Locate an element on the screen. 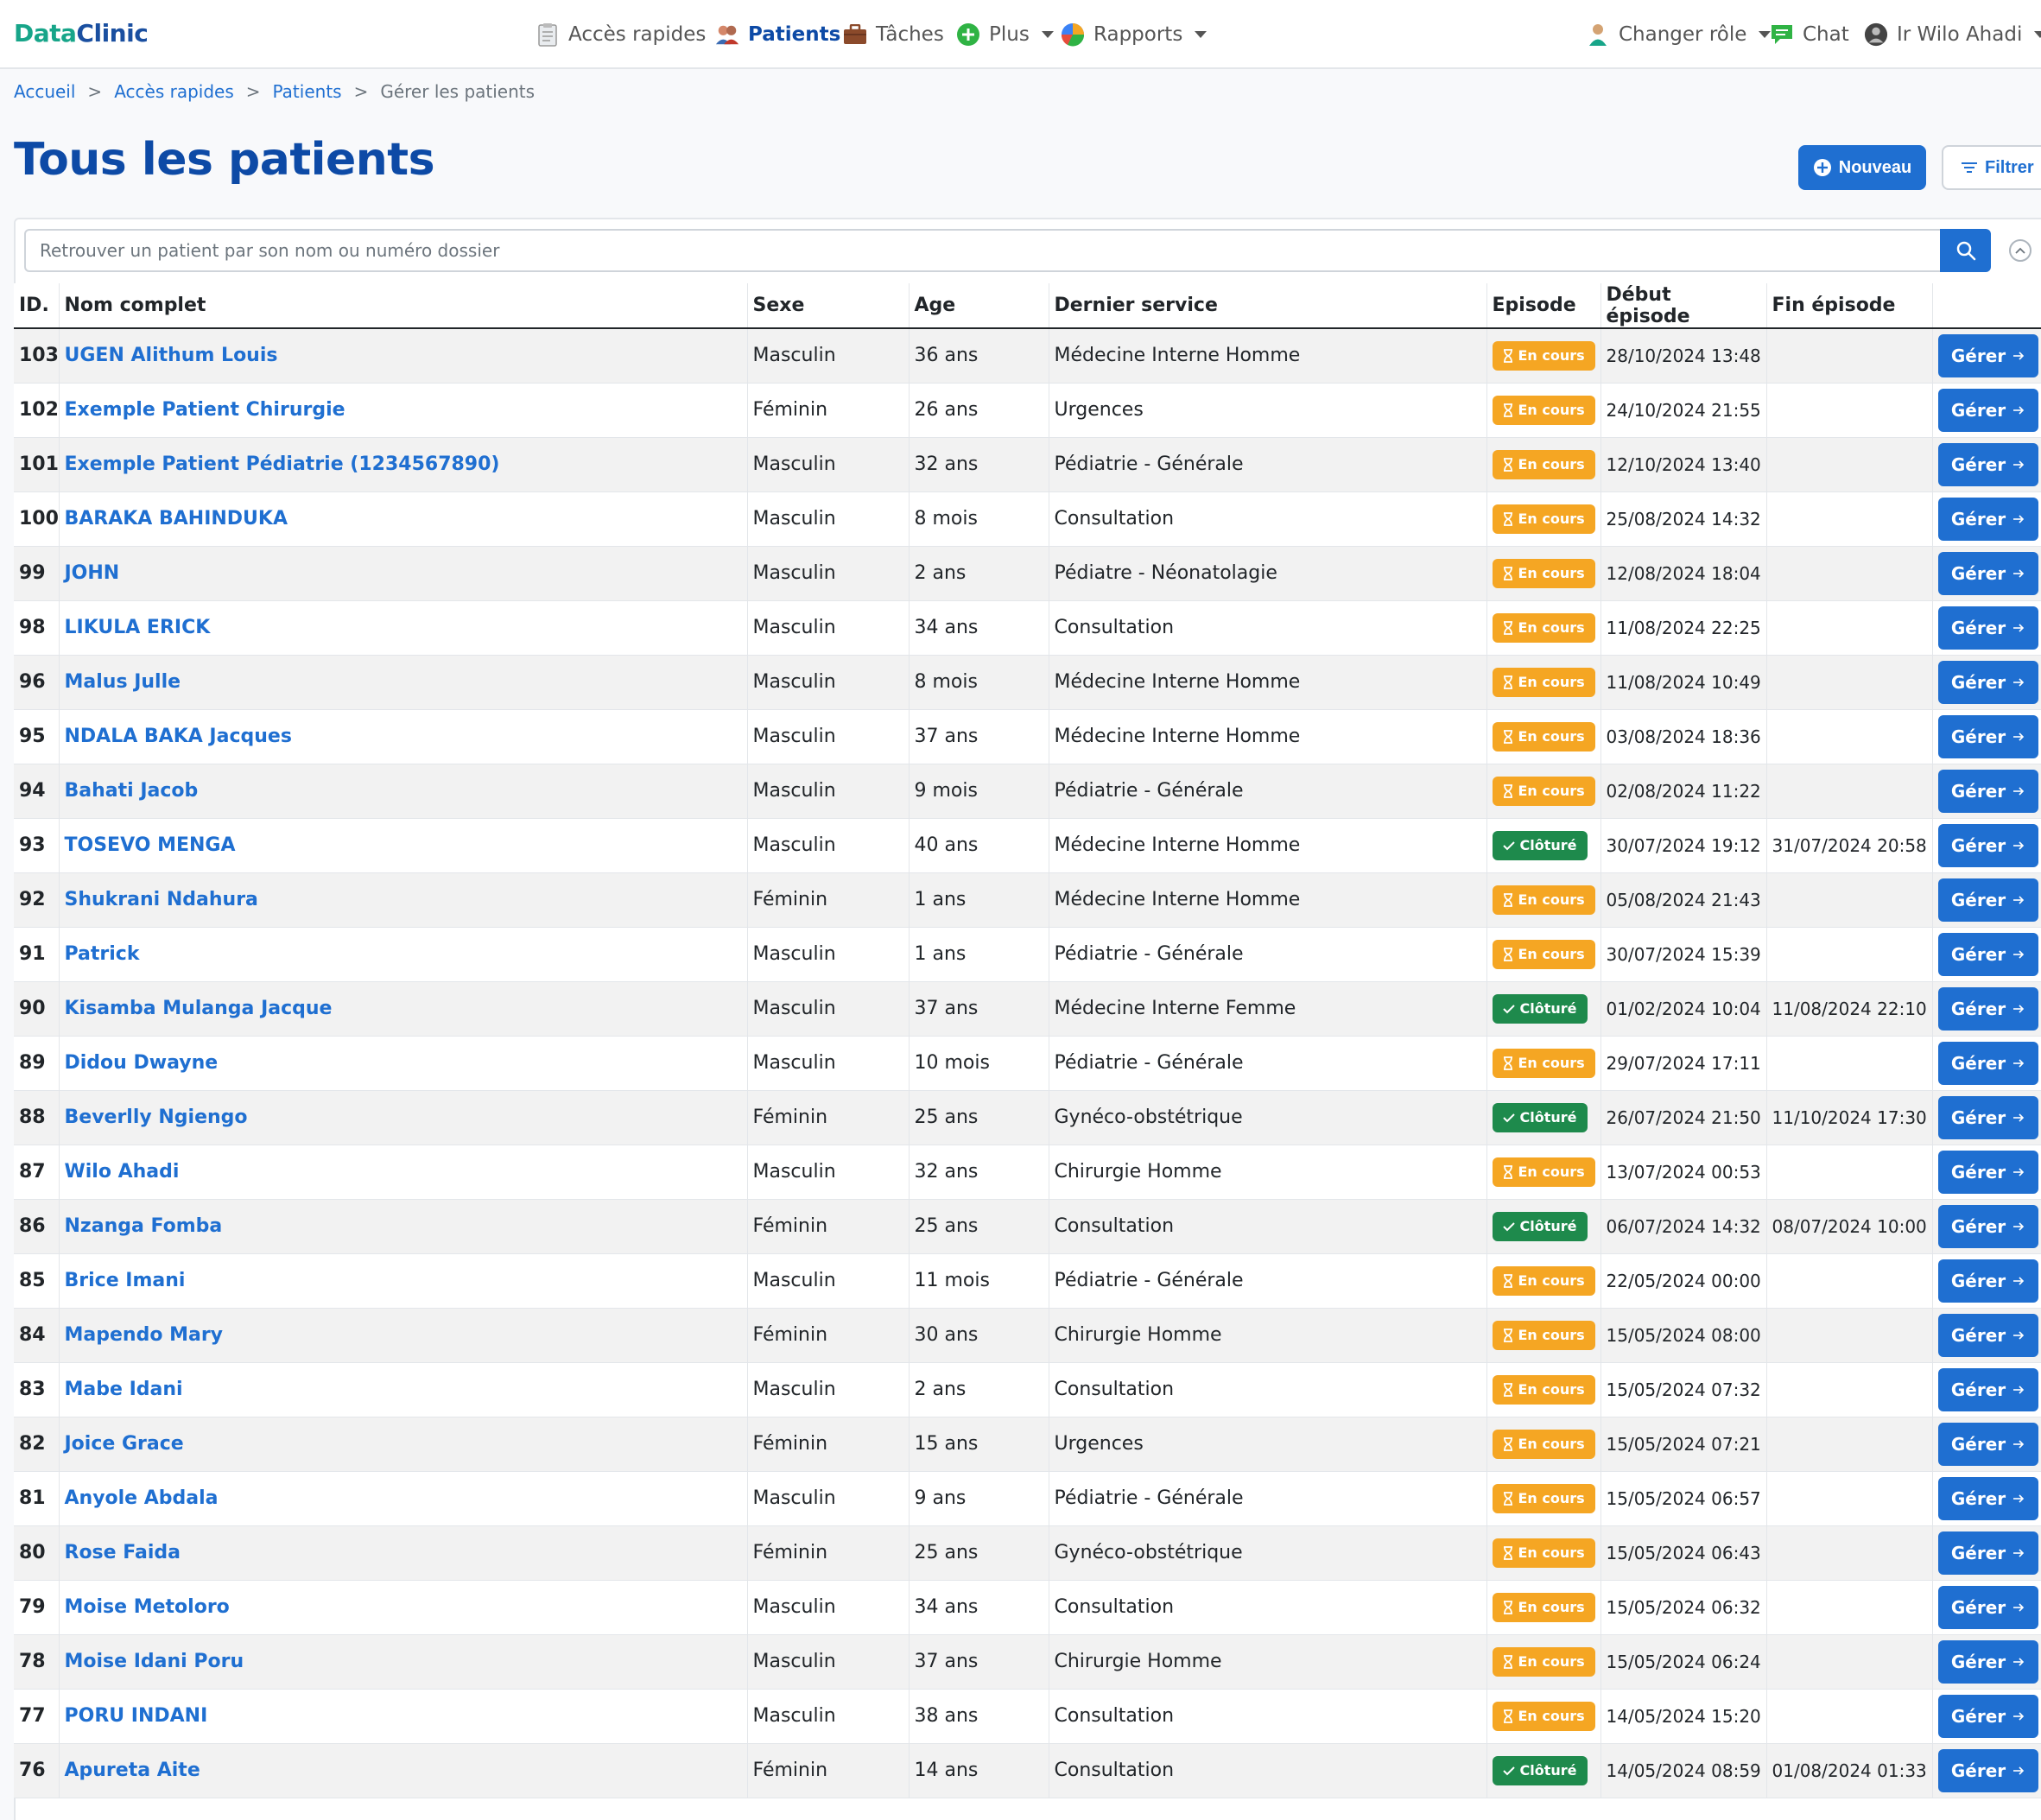 This screenshot has width=2041, height=1820. patient-name-link: Mapendo Mary is located at coordinates (144, 1335).